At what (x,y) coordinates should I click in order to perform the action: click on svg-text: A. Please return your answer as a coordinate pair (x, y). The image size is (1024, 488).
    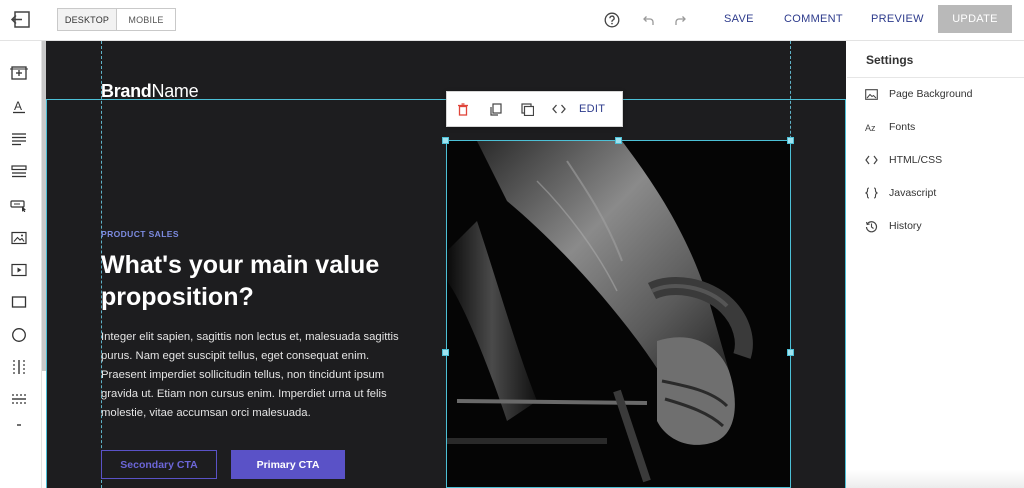
    Looking at the image, I should click on (18, 106).